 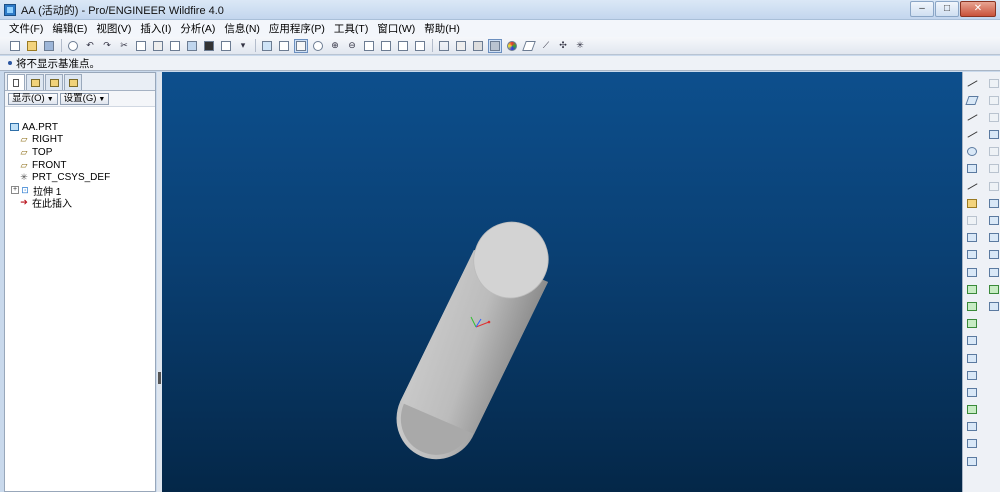 I want to click on tree-item-csys: ✳ PRT_CSYS_DEF, so click(x=82, y=177).